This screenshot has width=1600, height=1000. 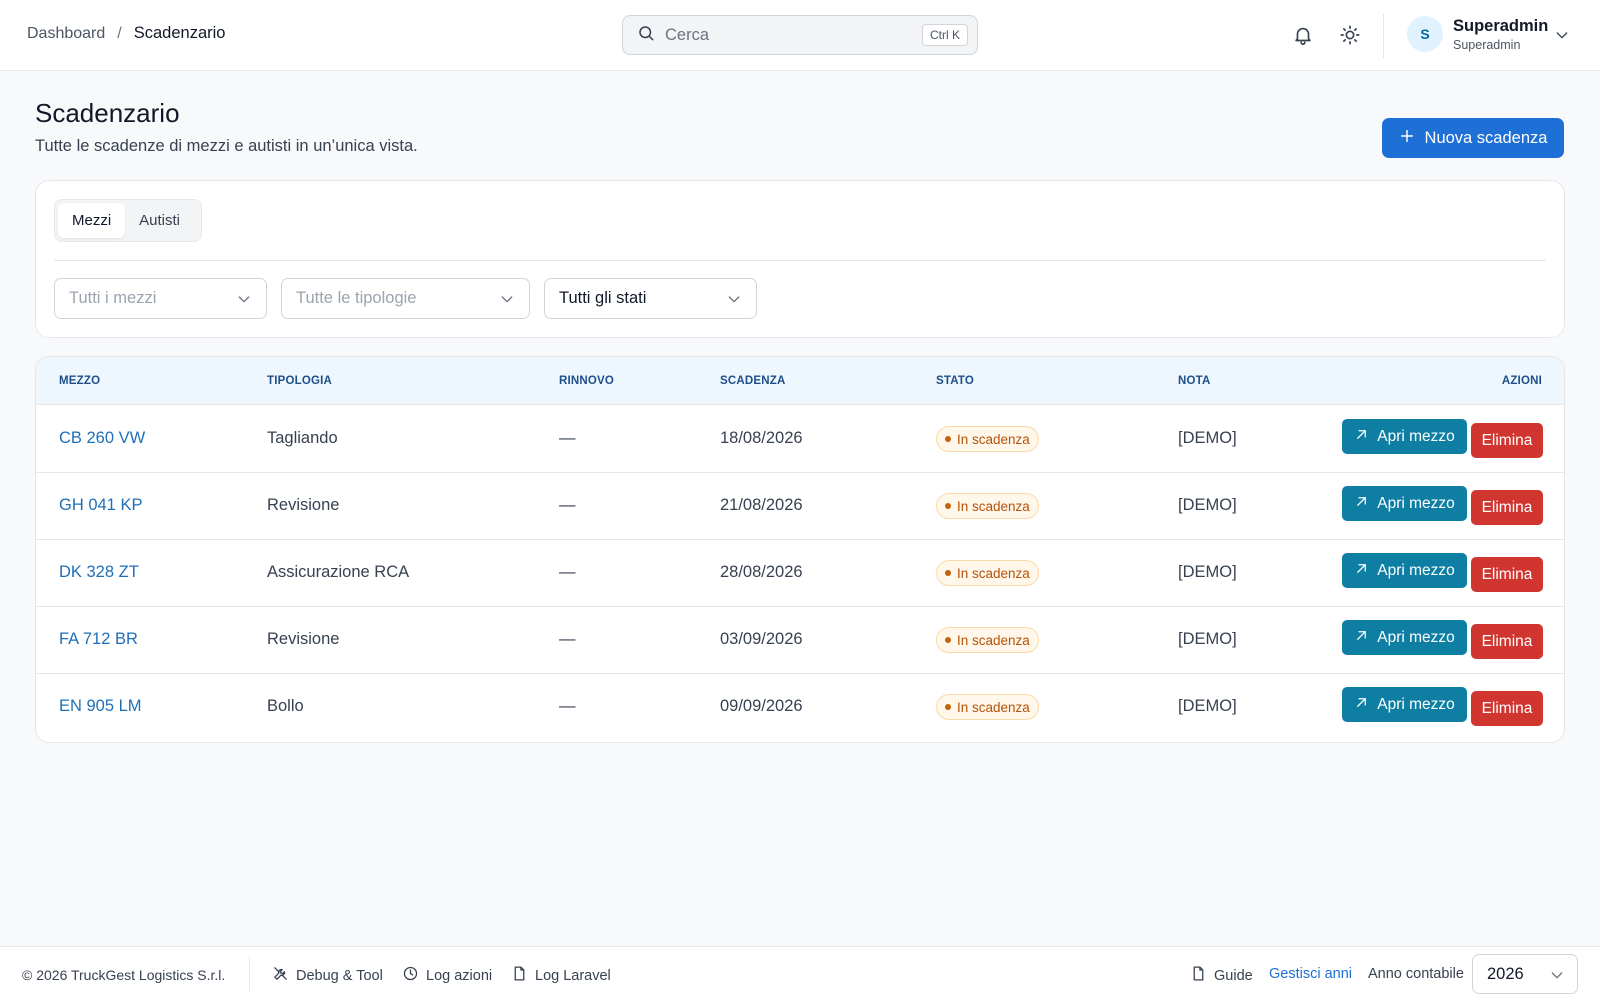 I want to click on gestisci-anni-link: Gestisci anni, so click(x=1310, y=974).